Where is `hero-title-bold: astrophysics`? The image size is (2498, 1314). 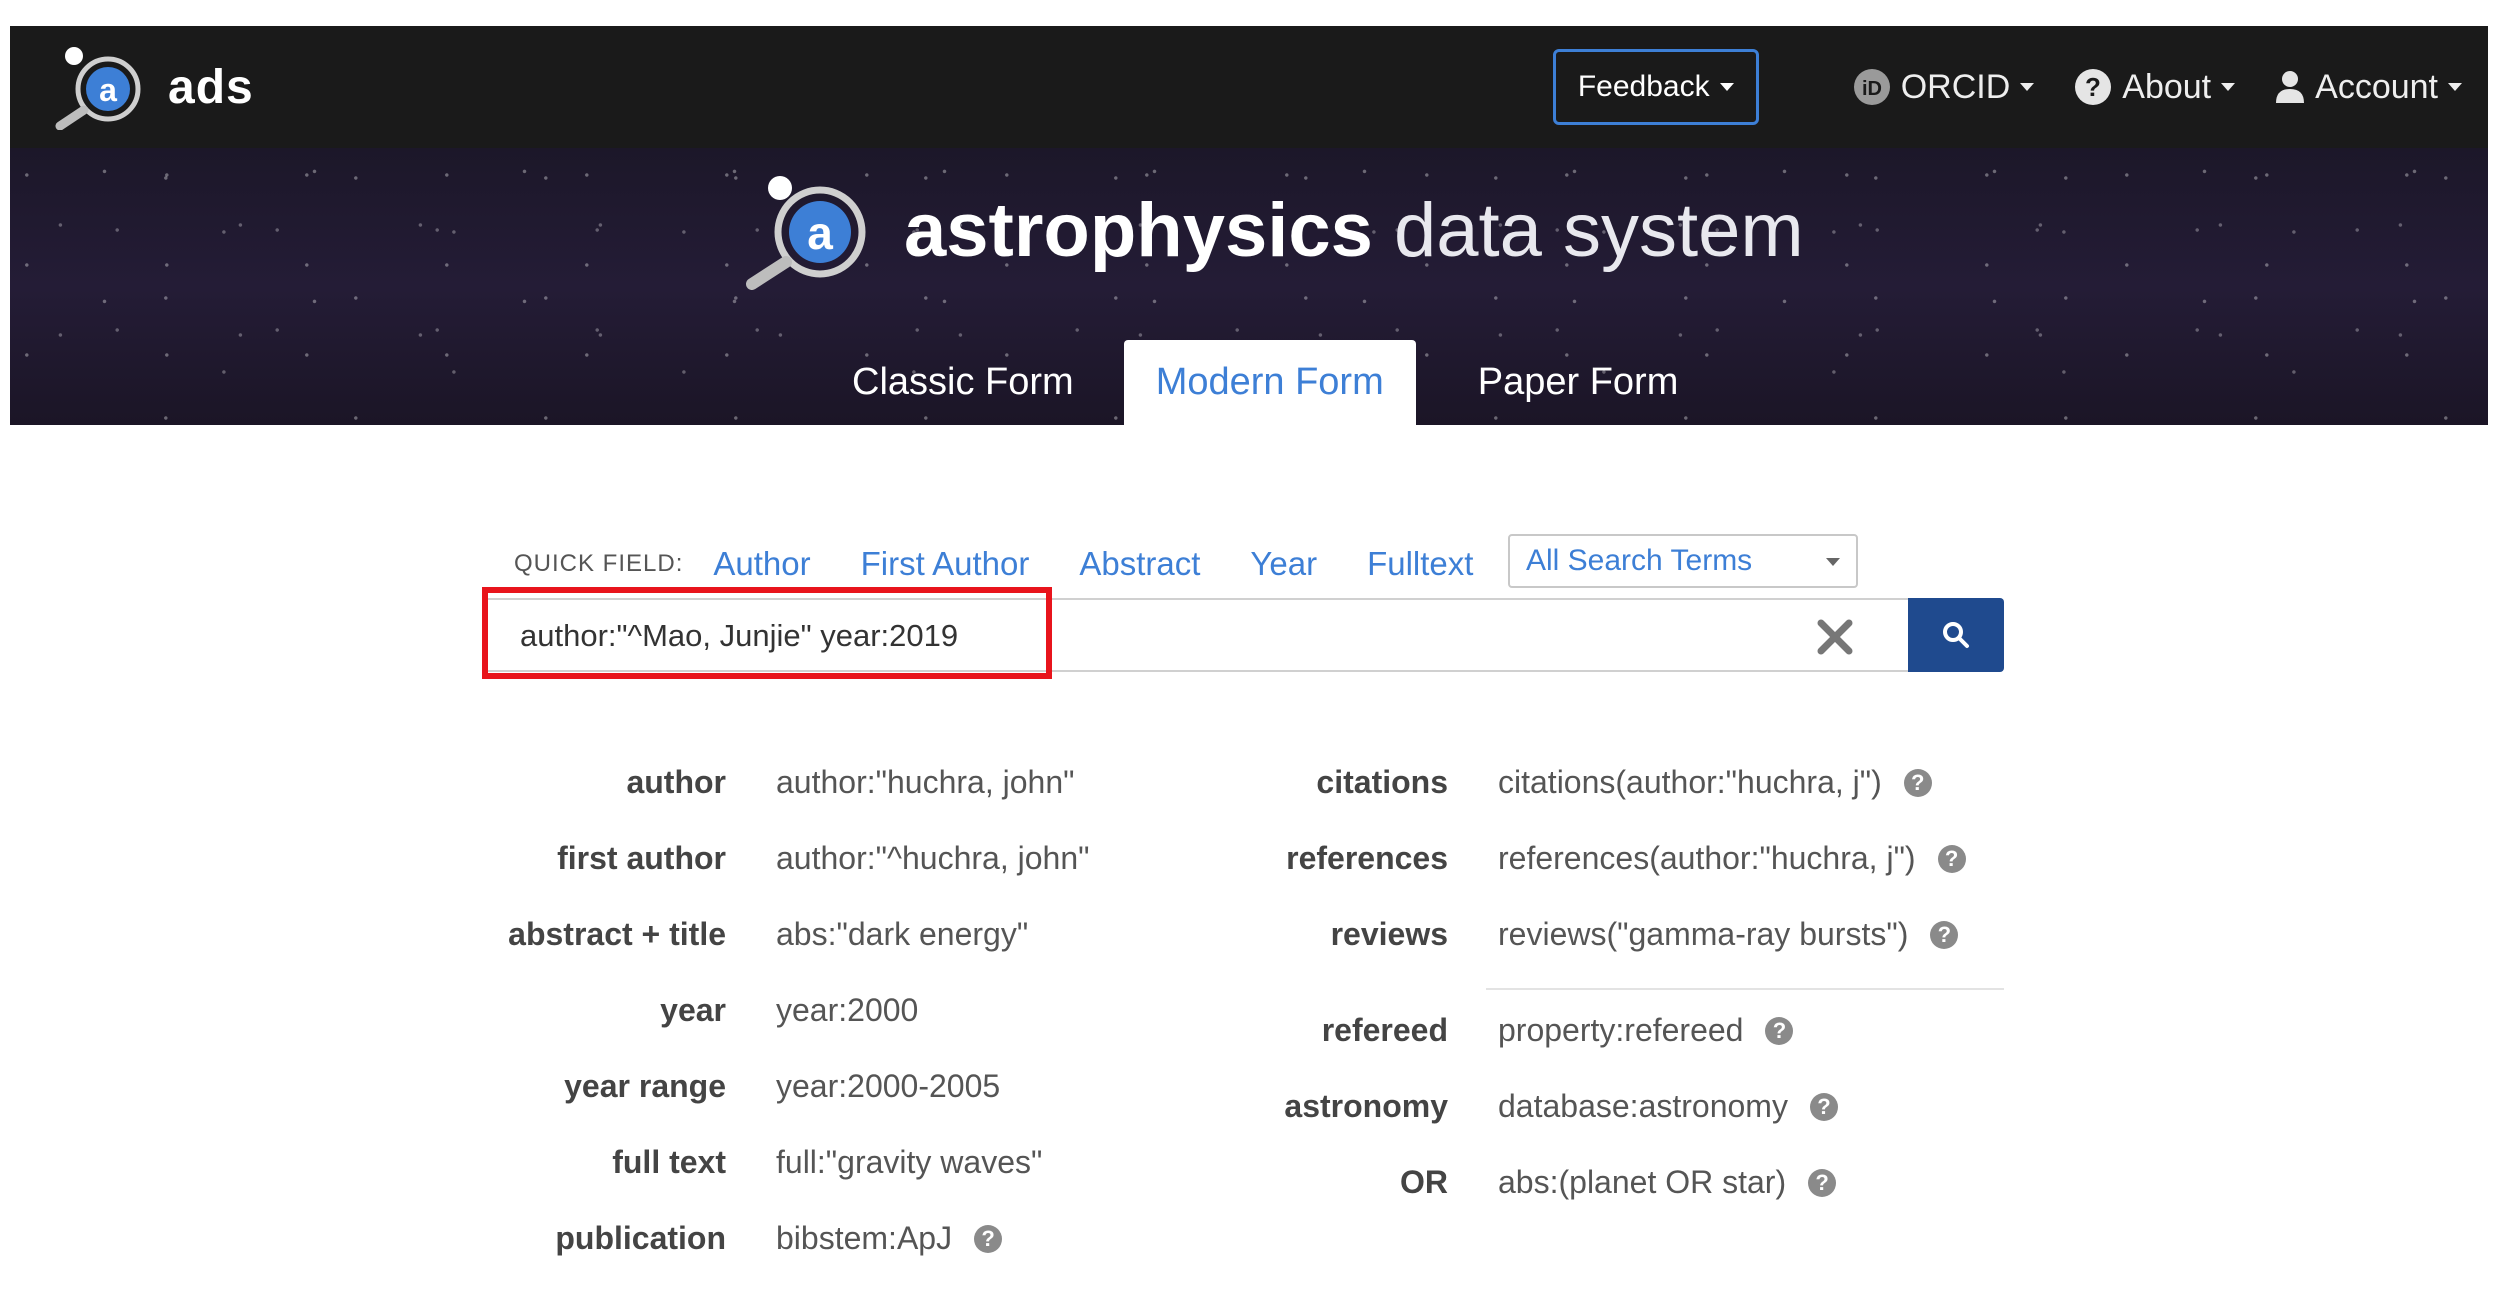 hero-title-bold: astrophysics is located at coordinates (1138, 230).